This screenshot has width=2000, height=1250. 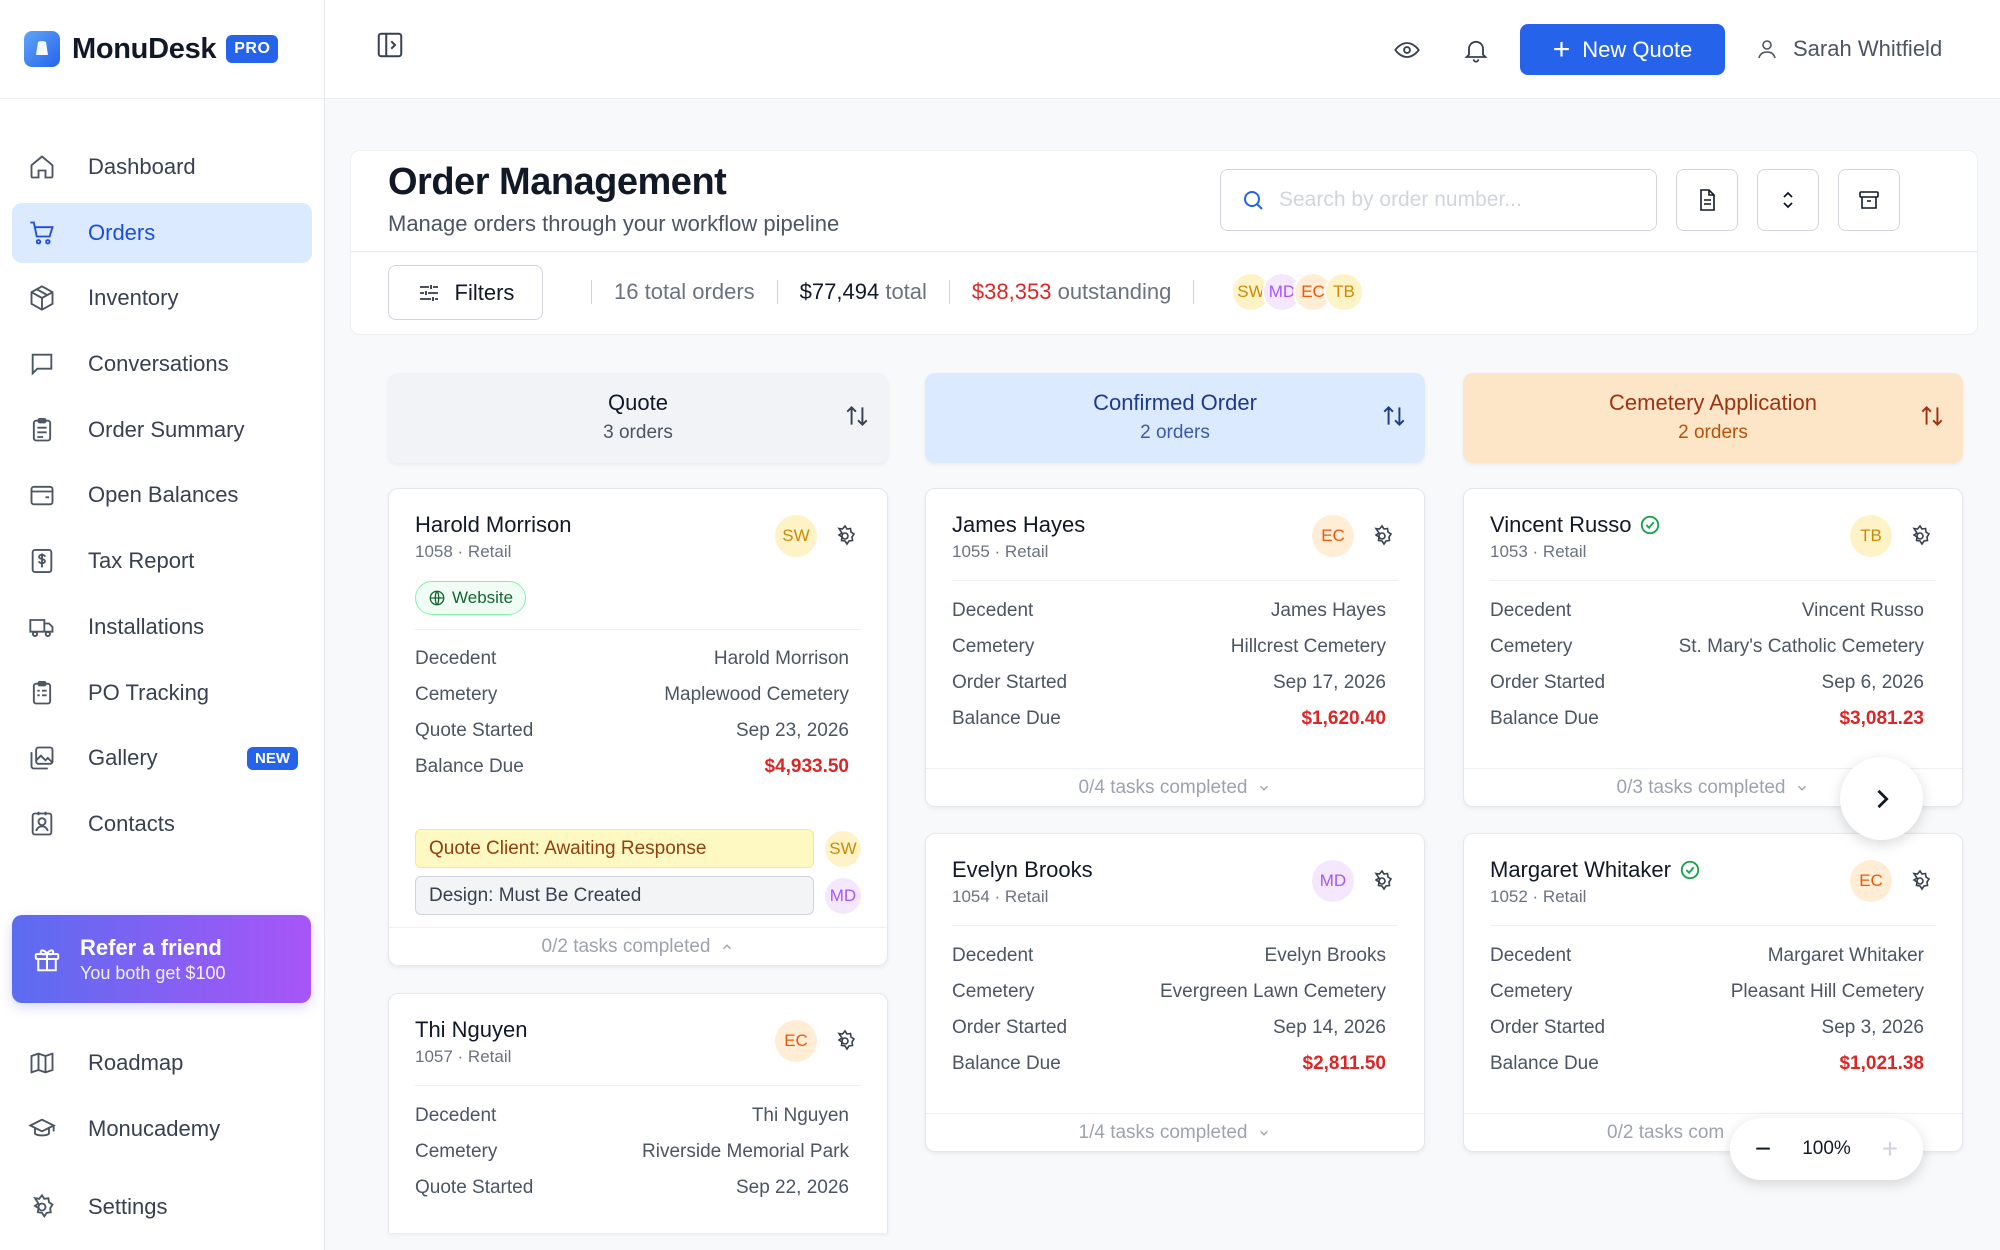 What do you see at coordinates (1459, 200) in the screenshot?
I see `search-input` at bounding box center [1459, 200].